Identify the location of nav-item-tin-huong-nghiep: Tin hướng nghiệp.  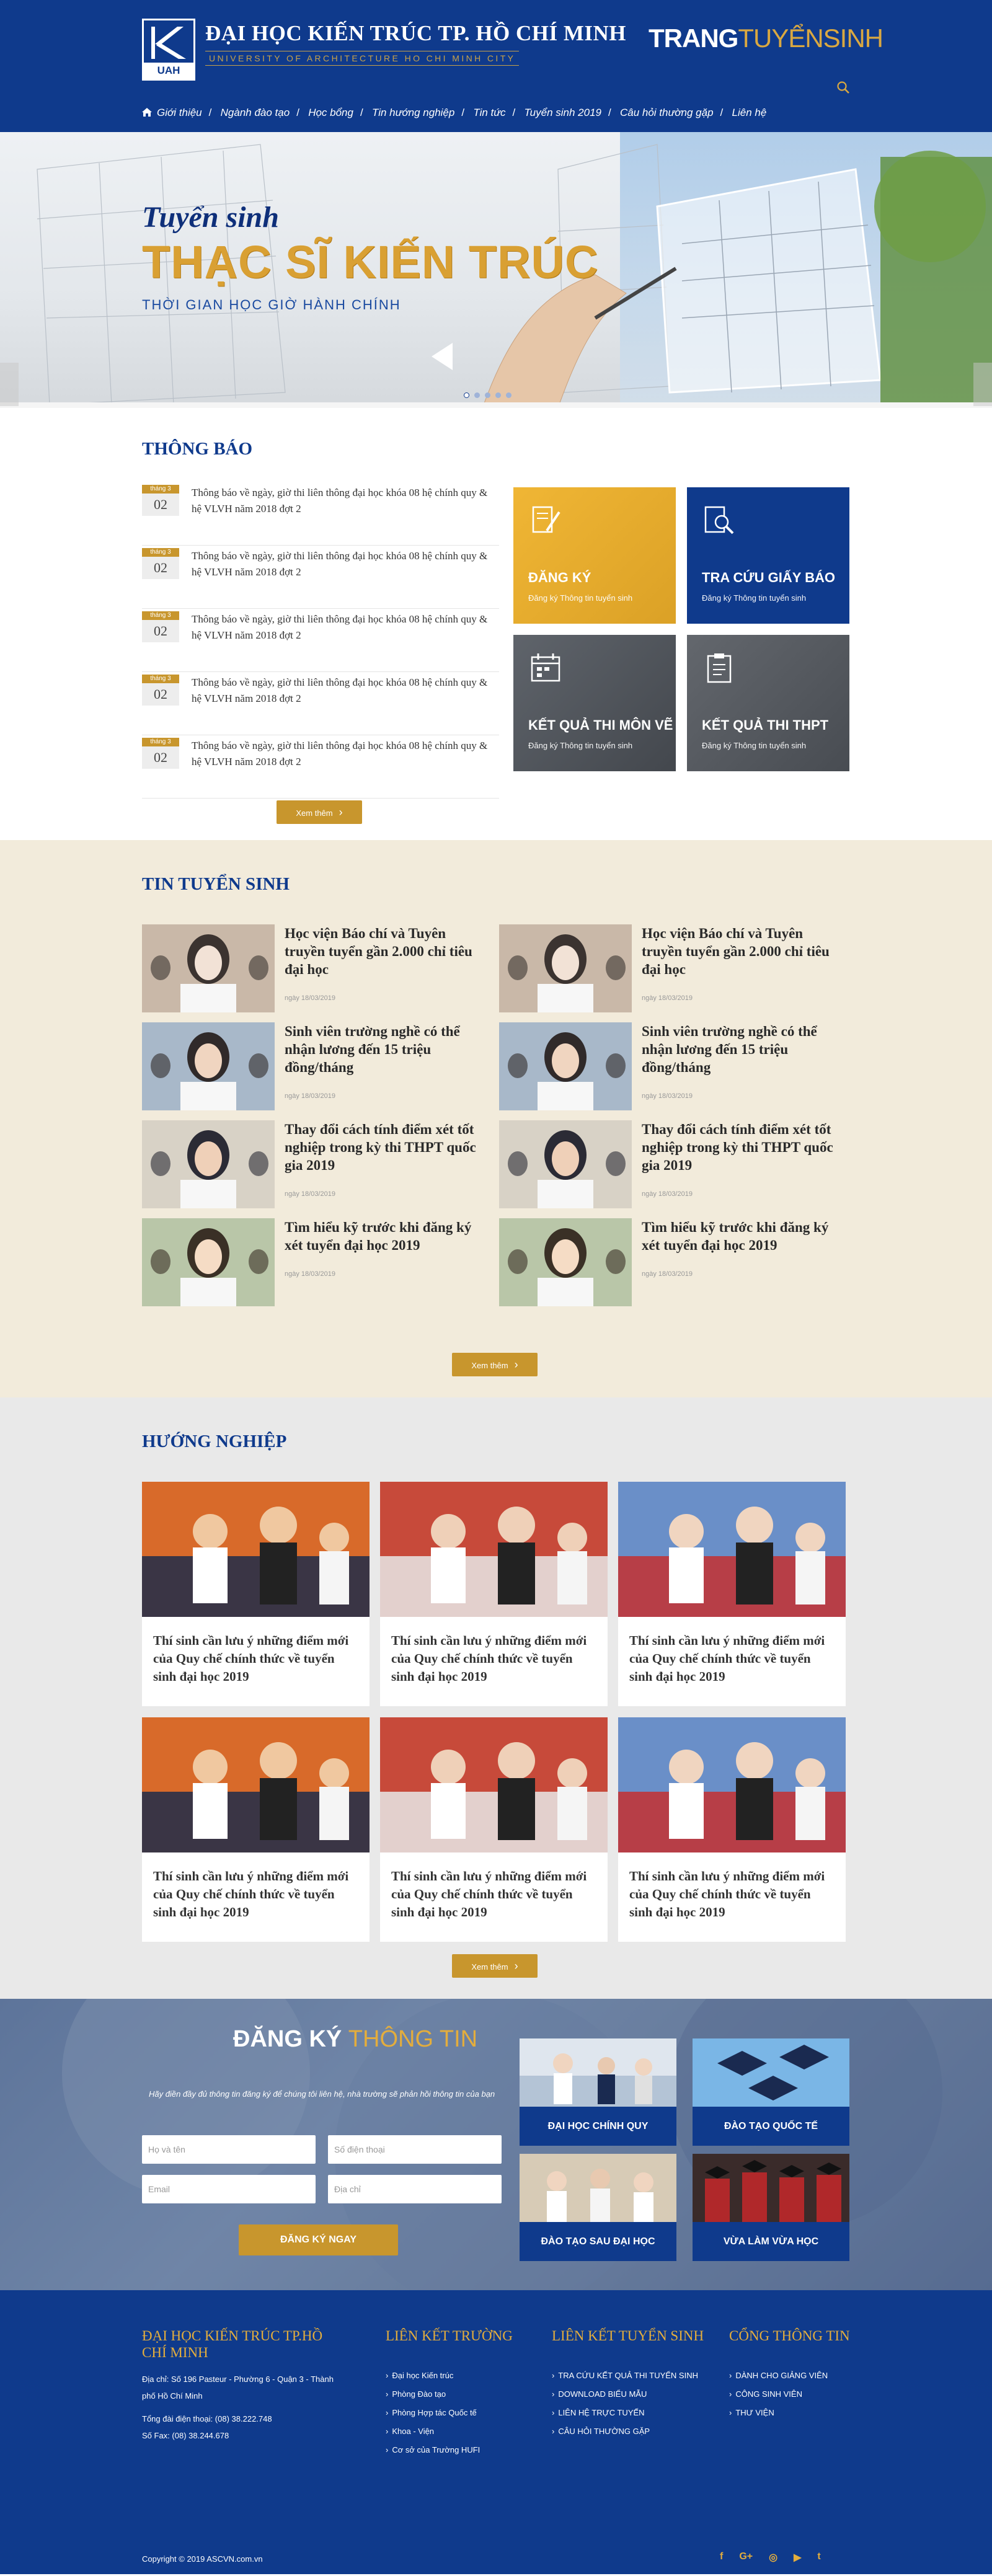
(412, 113).